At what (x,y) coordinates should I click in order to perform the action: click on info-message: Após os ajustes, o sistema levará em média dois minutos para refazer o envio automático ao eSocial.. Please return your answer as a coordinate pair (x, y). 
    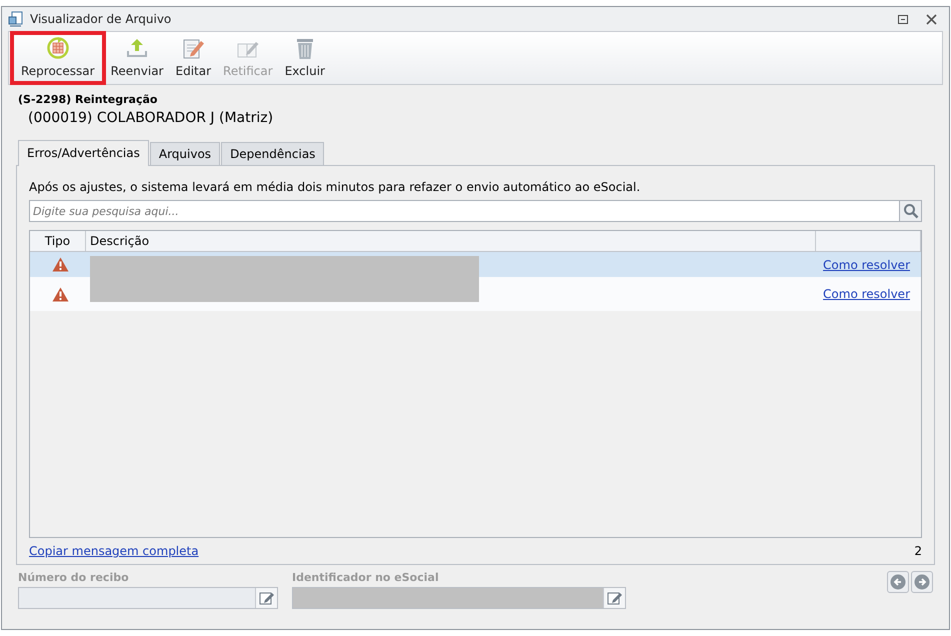
    Looking at the image, I should click on (335, 187).